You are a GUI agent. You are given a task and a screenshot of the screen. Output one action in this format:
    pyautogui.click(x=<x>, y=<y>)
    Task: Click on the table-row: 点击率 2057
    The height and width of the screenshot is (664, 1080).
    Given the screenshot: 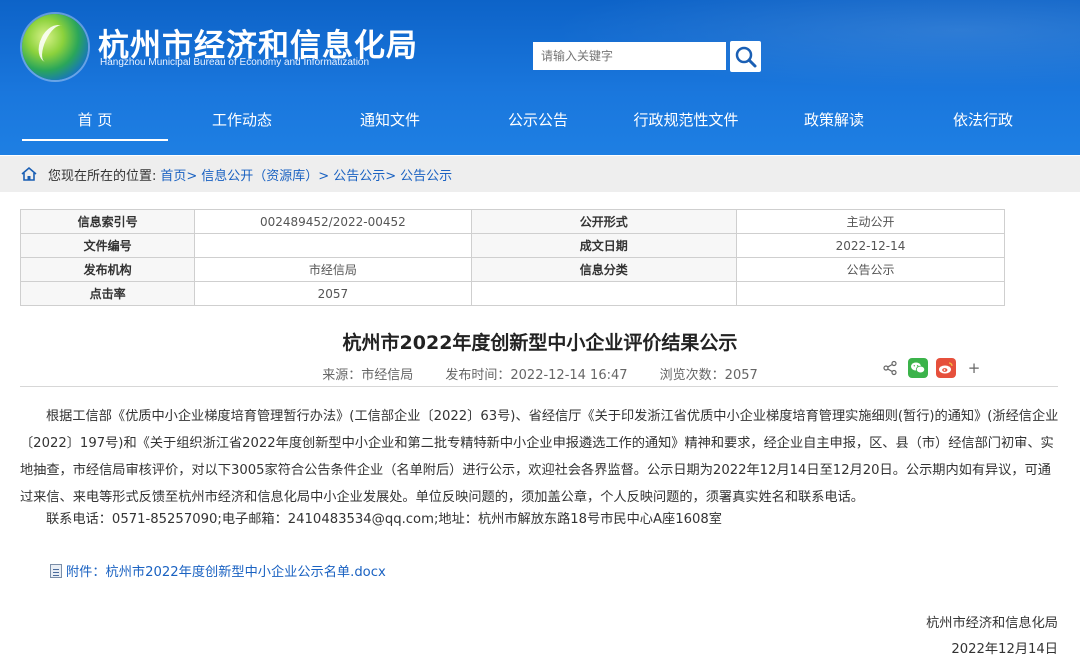 What is the action you would take?
    pyautogui.click(x=512, y=293)
    